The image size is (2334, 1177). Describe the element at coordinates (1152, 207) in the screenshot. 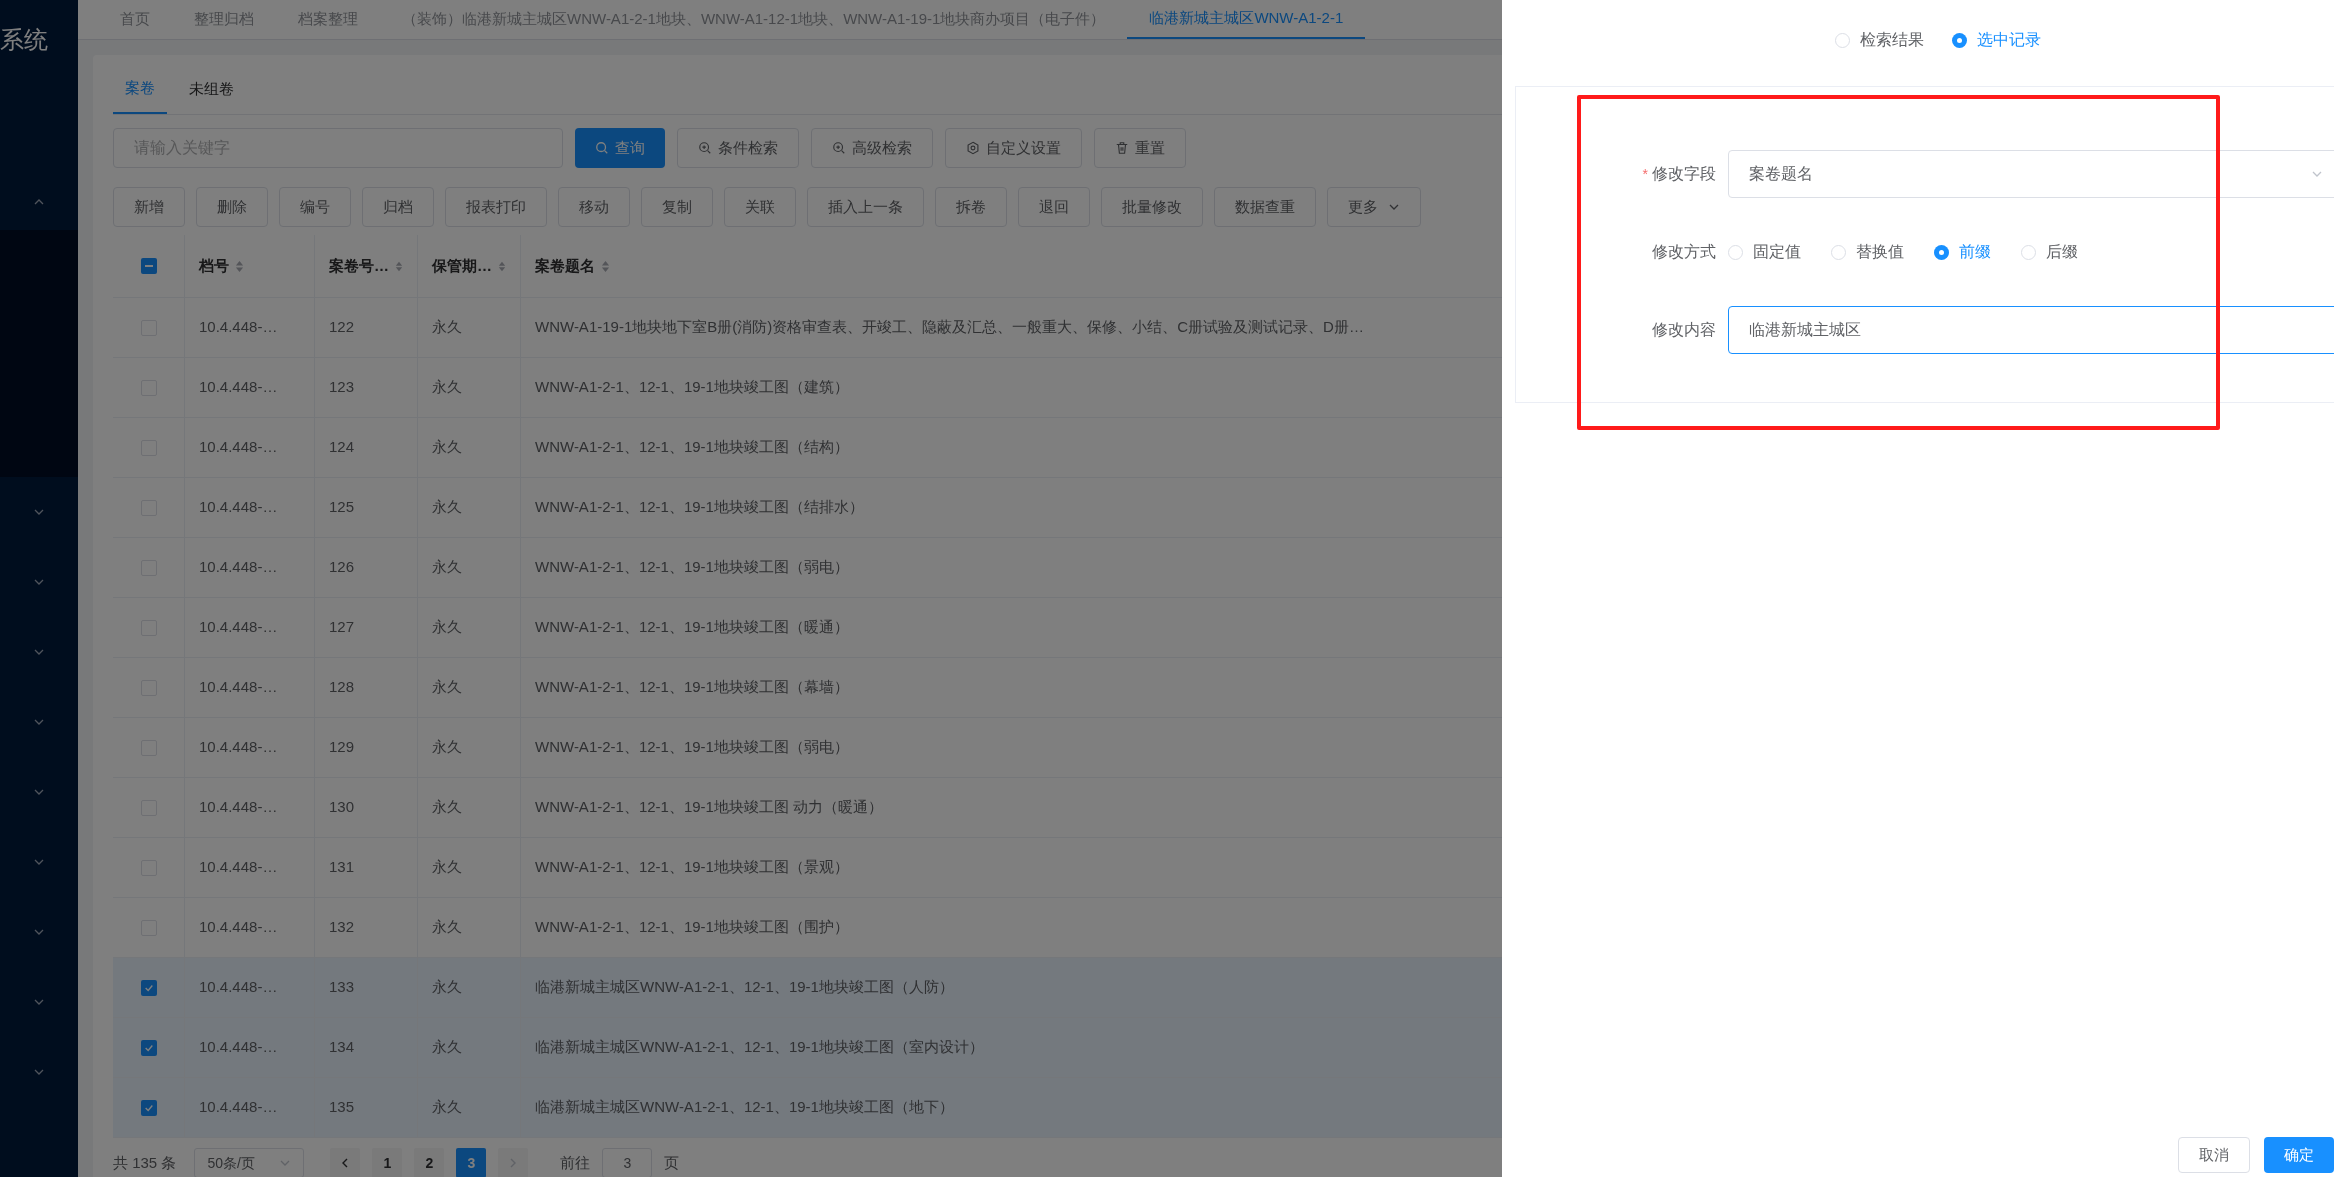

I see `toolbar-button: 批量修改` at that location.